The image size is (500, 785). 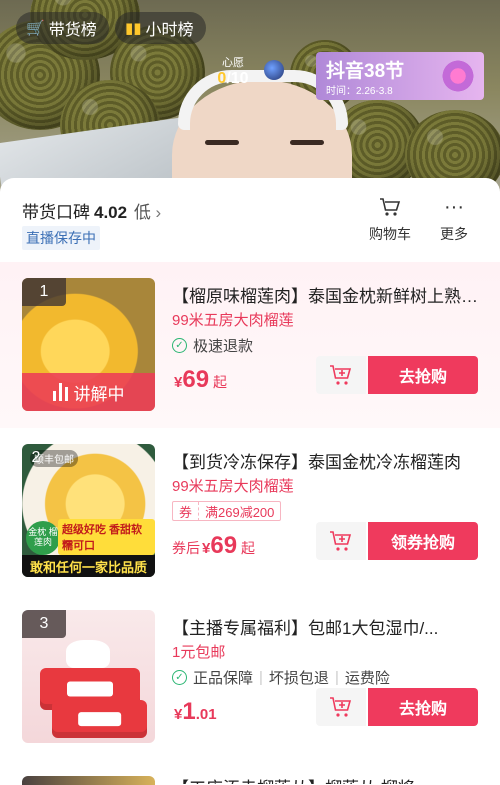 I want to click on wish-total: /10, so click(x=237, y=78).